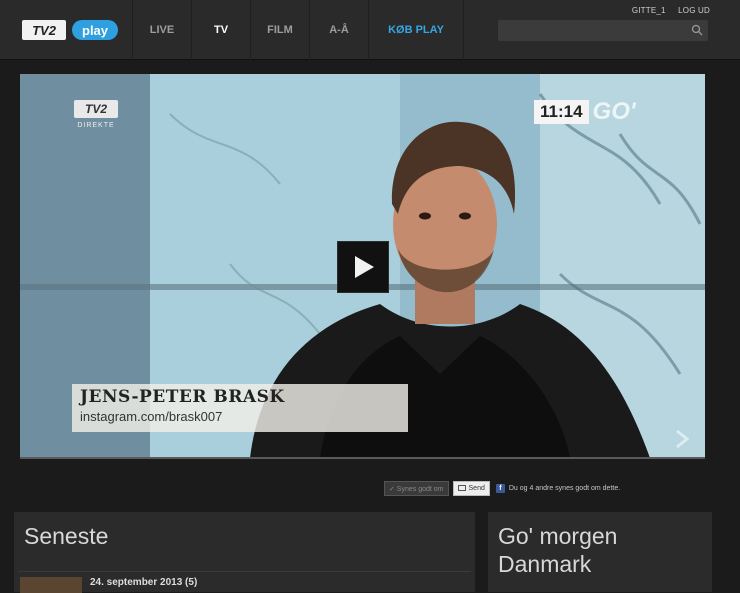  I want to click on clock-time: 11:14, so click(561, 112).